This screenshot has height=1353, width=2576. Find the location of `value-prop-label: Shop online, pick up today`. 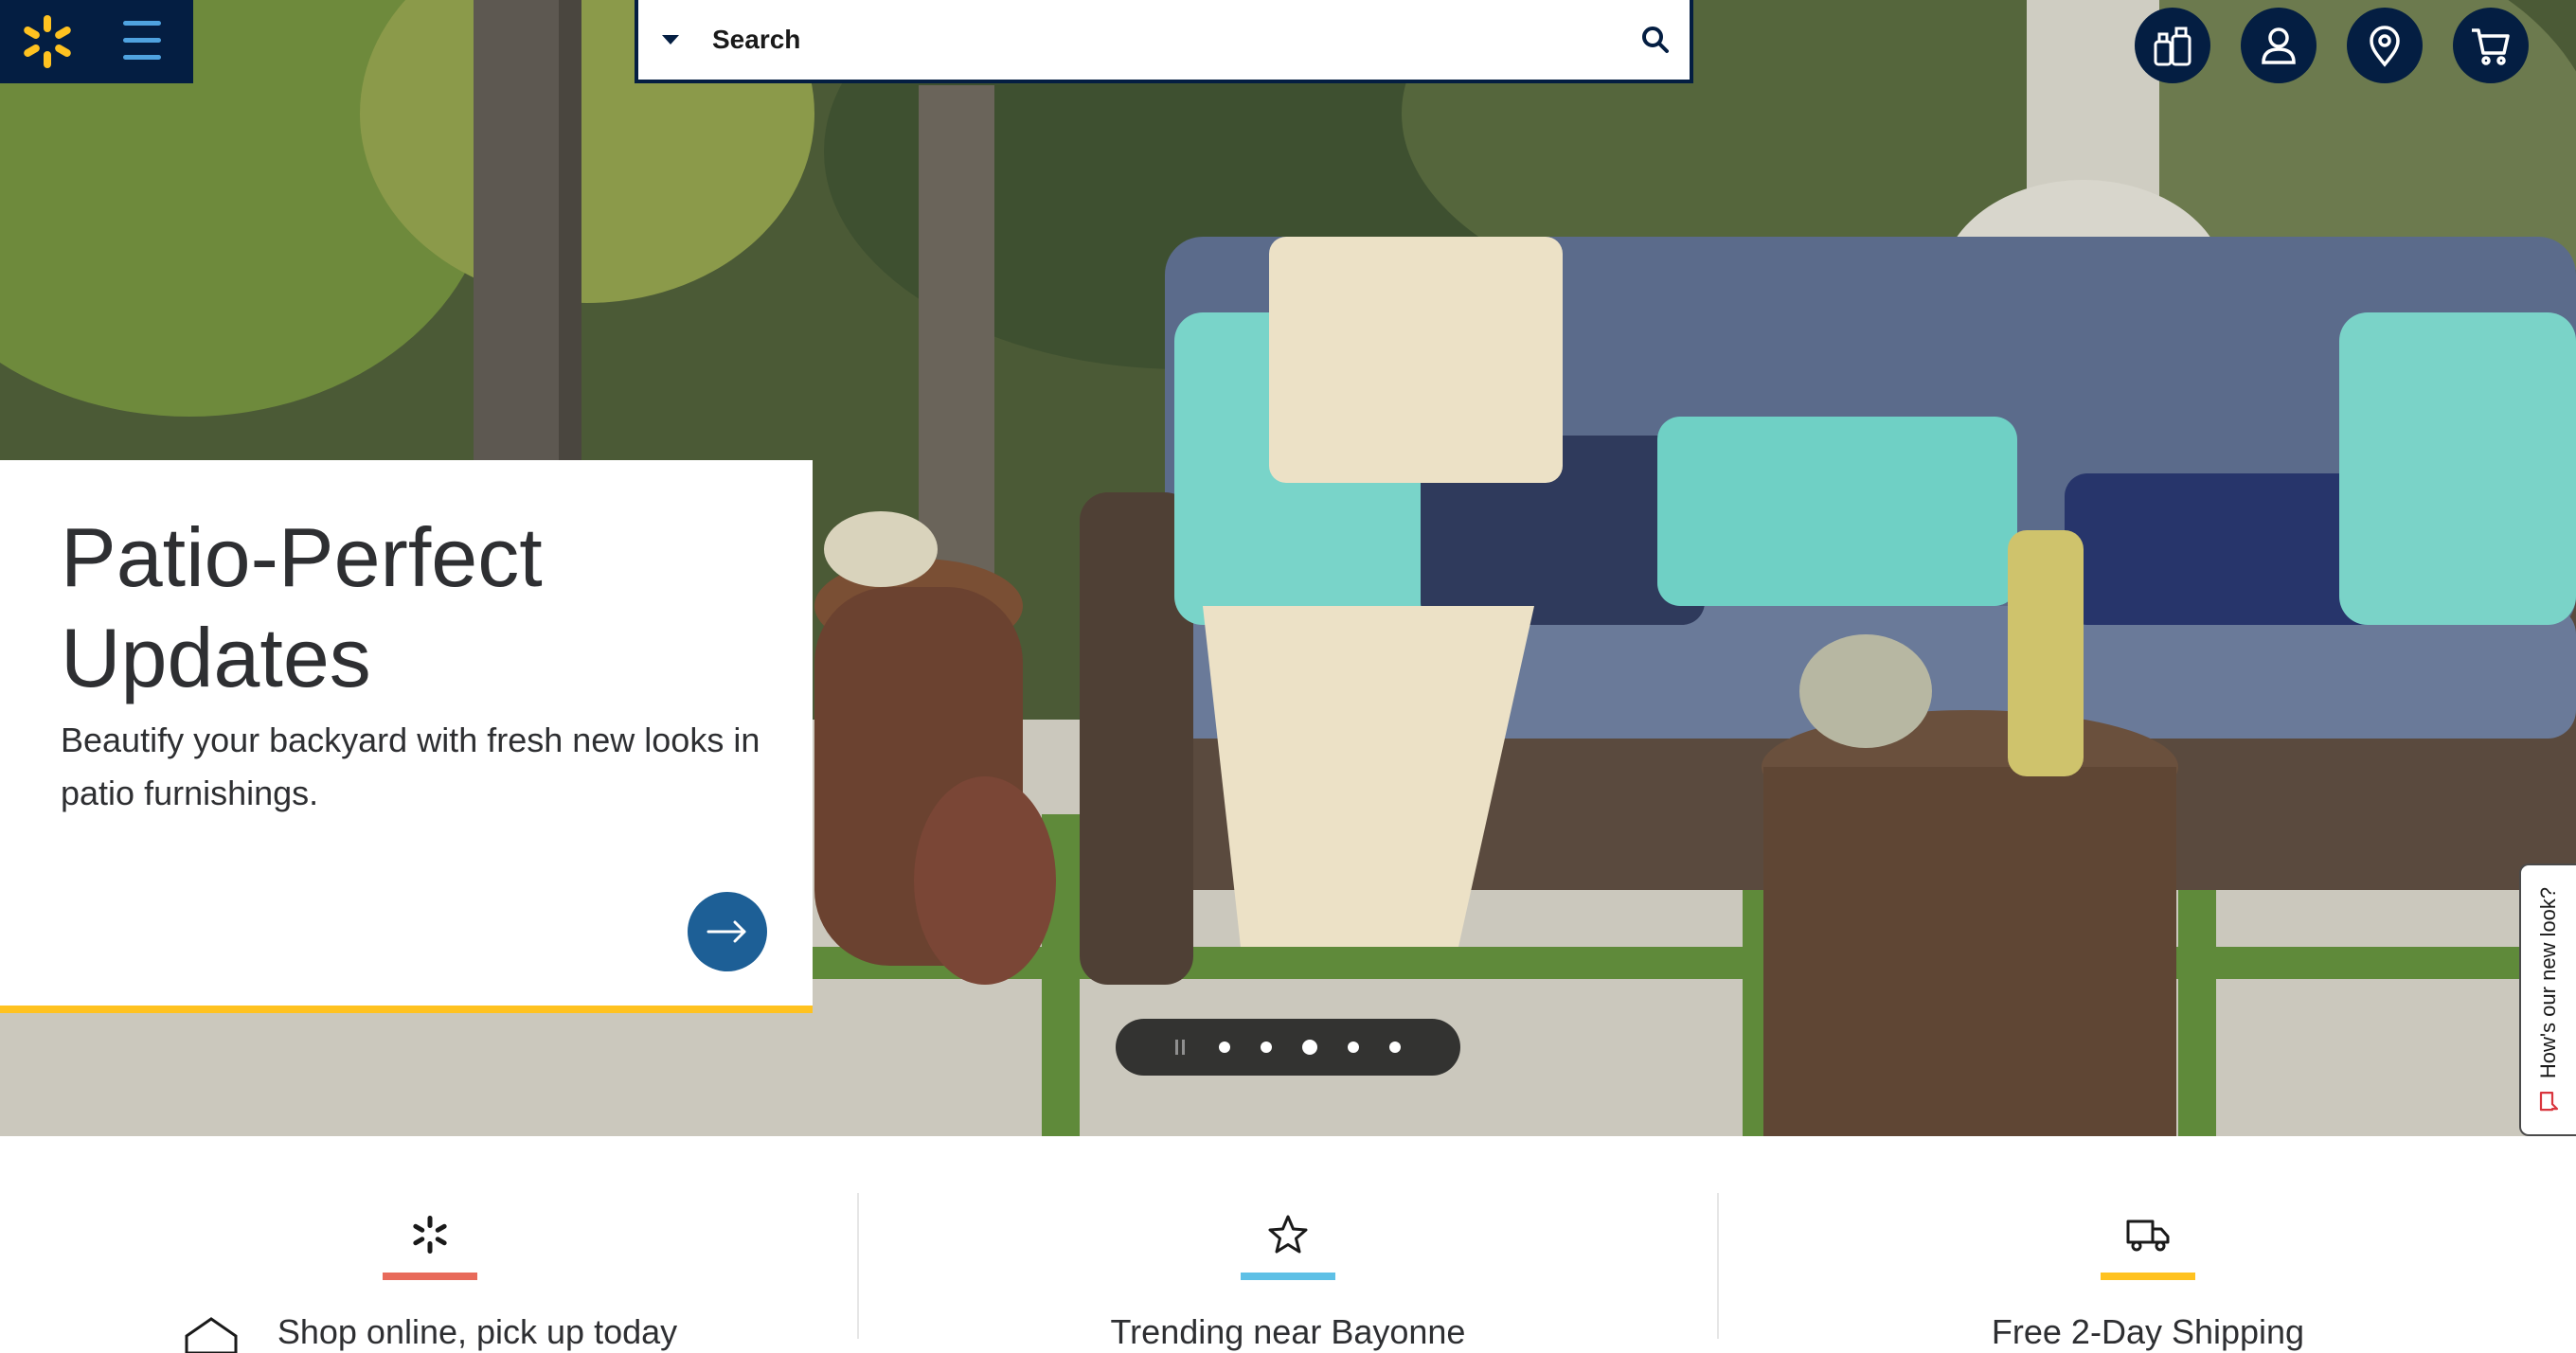

value-prop-label: Shop online, pick up today is located at coordinates (477, 1331).